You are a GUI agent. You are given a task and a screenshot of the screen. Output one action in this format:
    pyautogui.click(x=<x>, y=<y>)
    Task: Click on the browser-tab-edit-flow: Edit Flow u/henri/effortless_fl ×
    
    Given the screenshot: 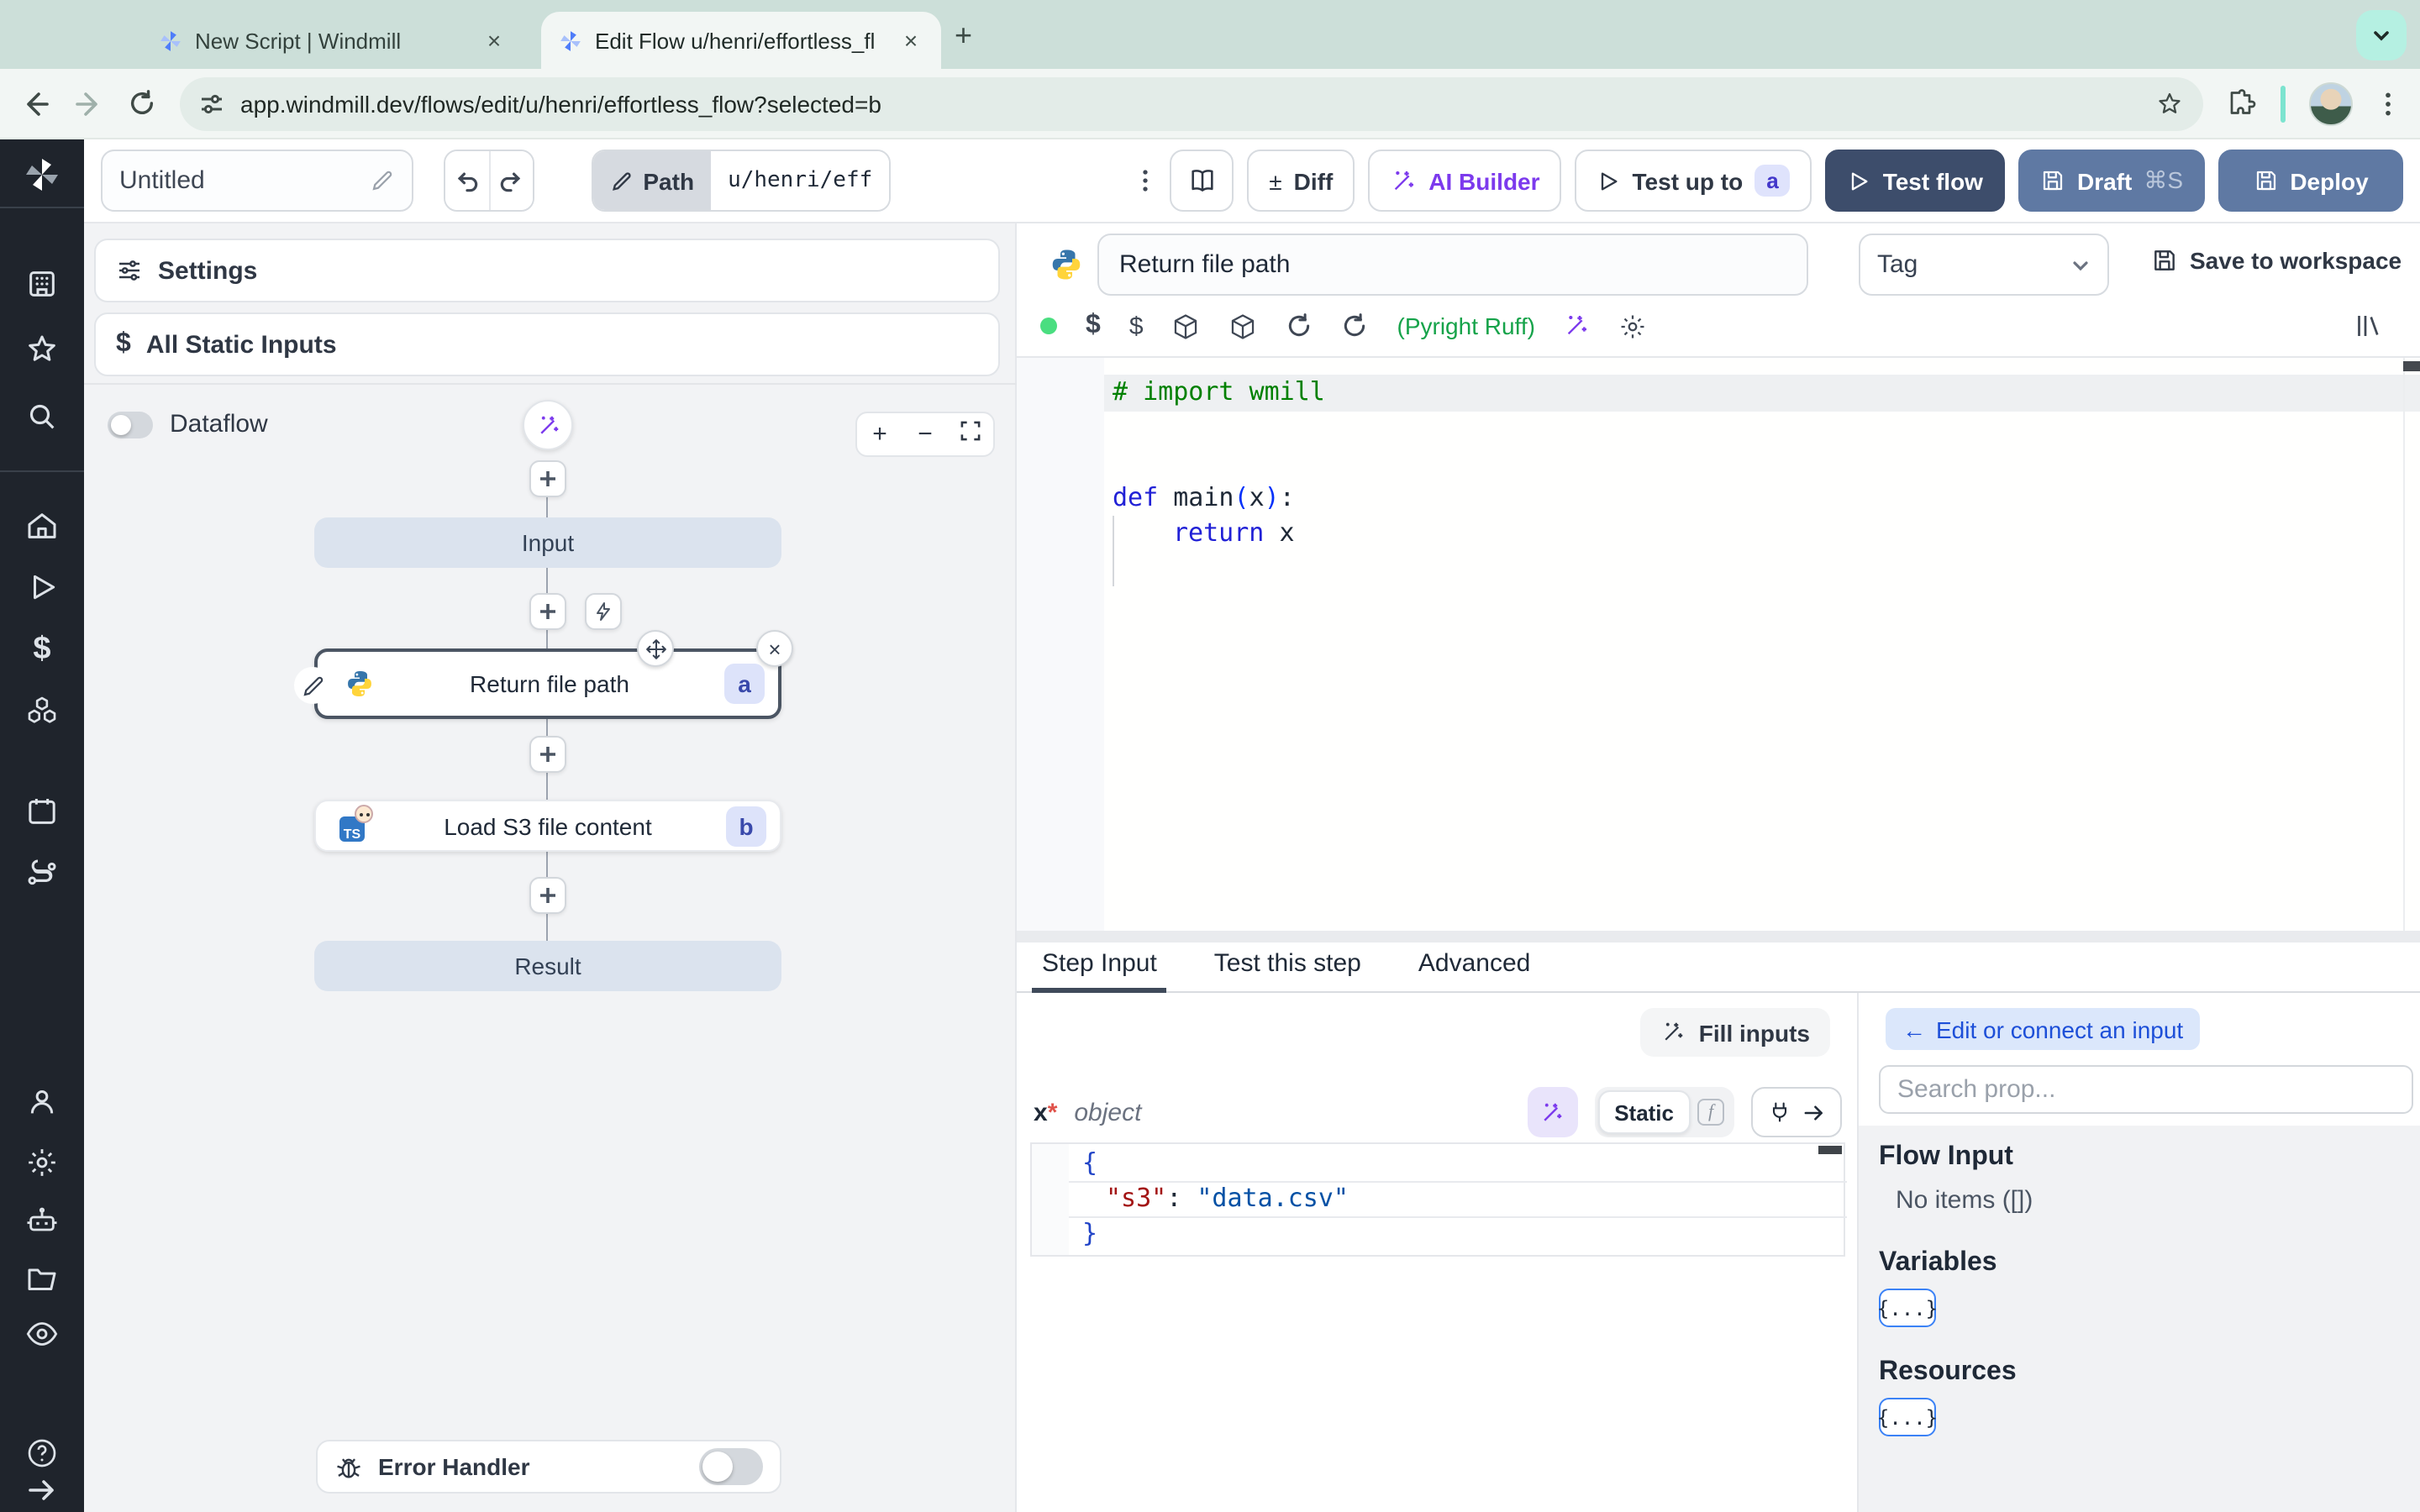 What is the action you would take?
    pyautogui.click(x=741, y=40)
    